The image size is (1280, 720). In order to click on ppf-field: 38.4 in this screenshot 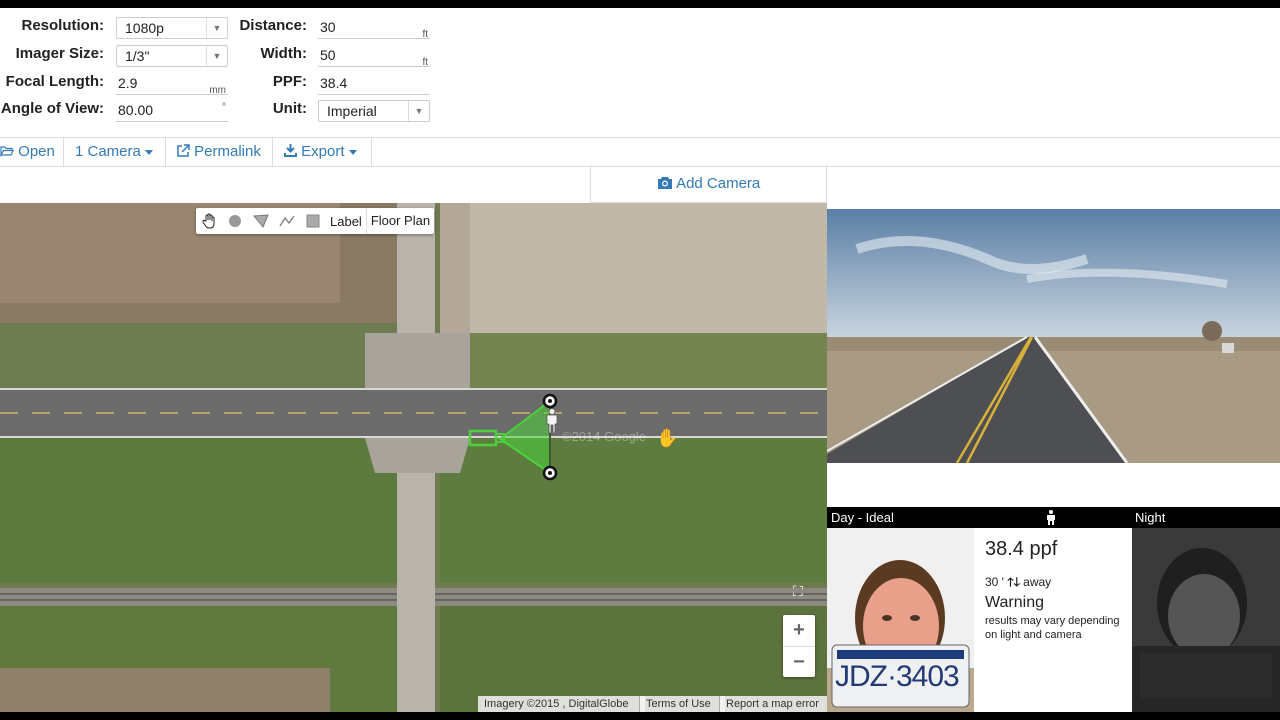, I will do `click(374, 84)`.